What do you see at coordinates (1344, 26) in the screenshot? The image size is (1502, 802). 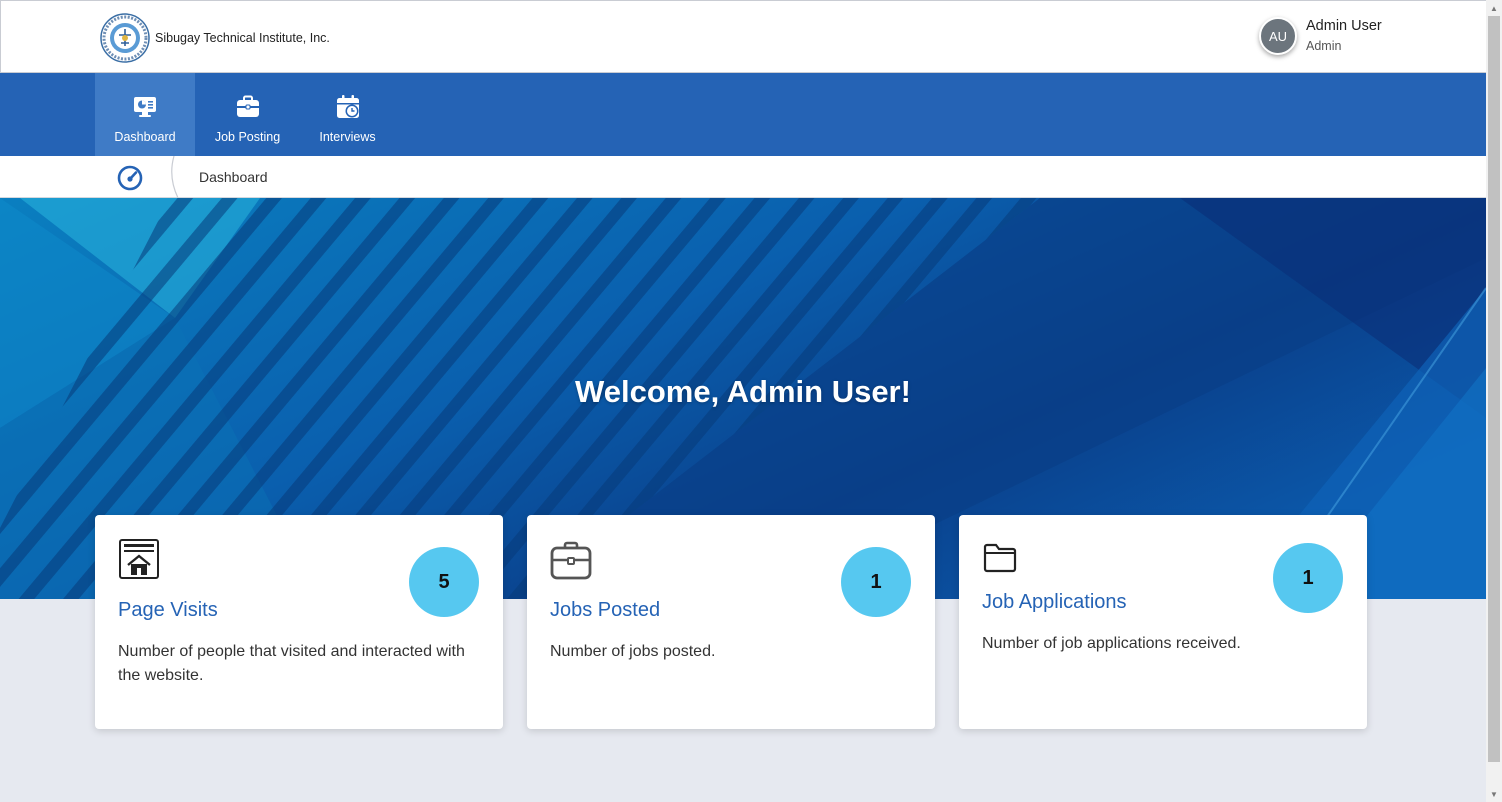 I see `user-name: Admin User` at bounding box center [1344, 26].